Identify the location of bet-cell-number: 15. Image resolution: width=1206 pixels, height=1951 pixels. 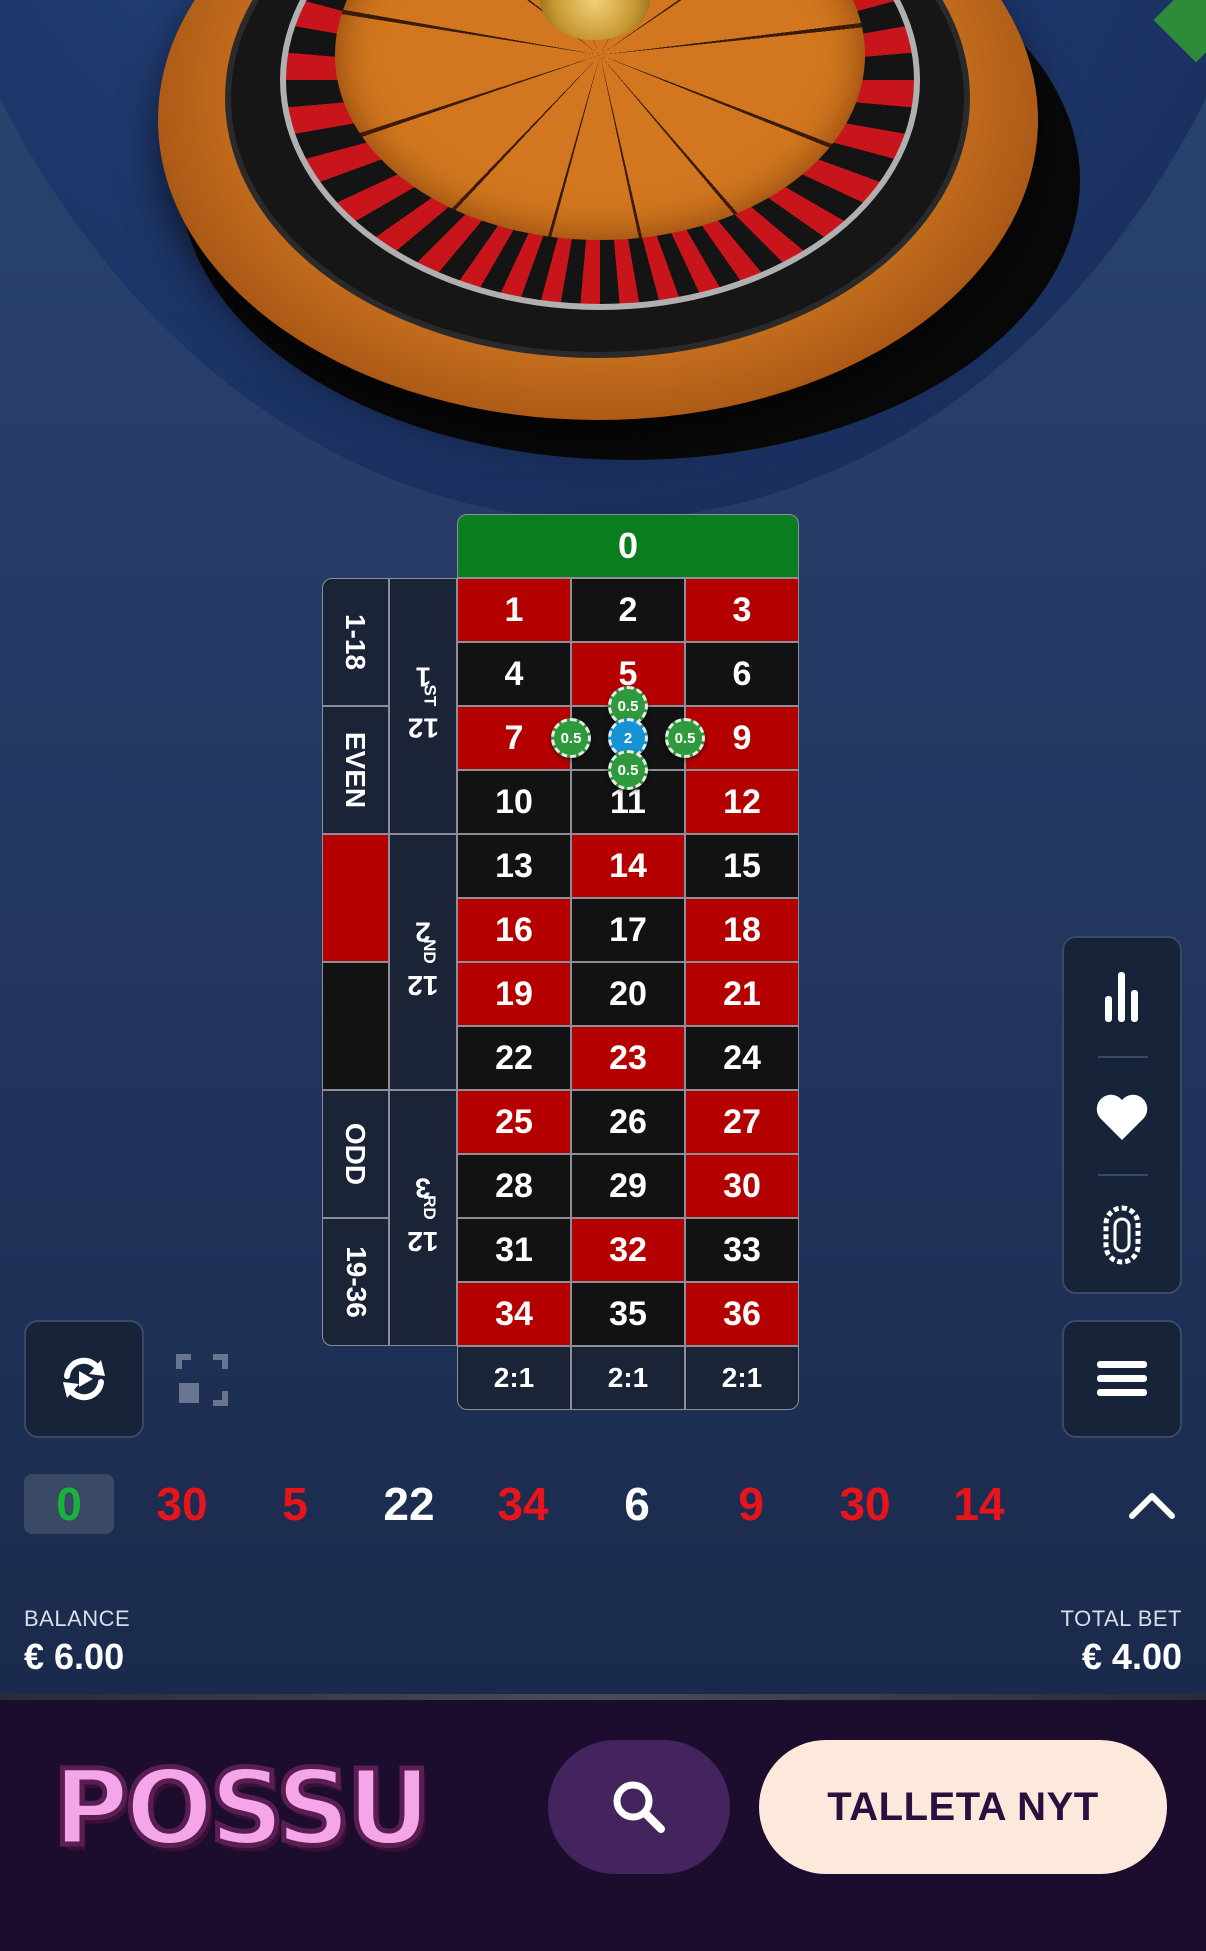
(742, 866).